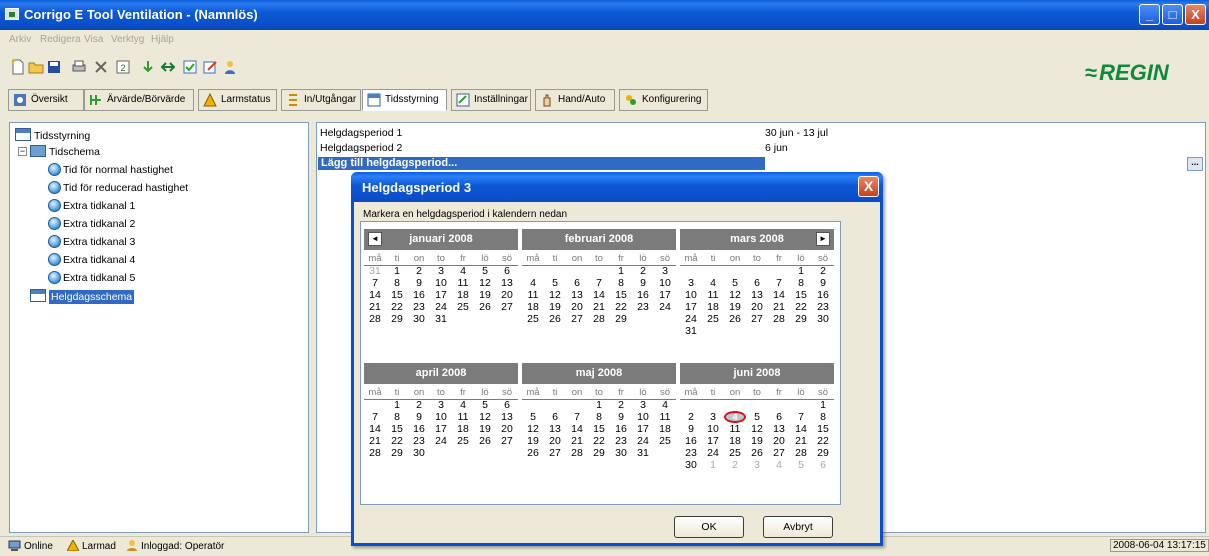 Image resolution: width=1209 pixels, height=556 pixels. I want to click on day-cell: 10, so click(441, 283).